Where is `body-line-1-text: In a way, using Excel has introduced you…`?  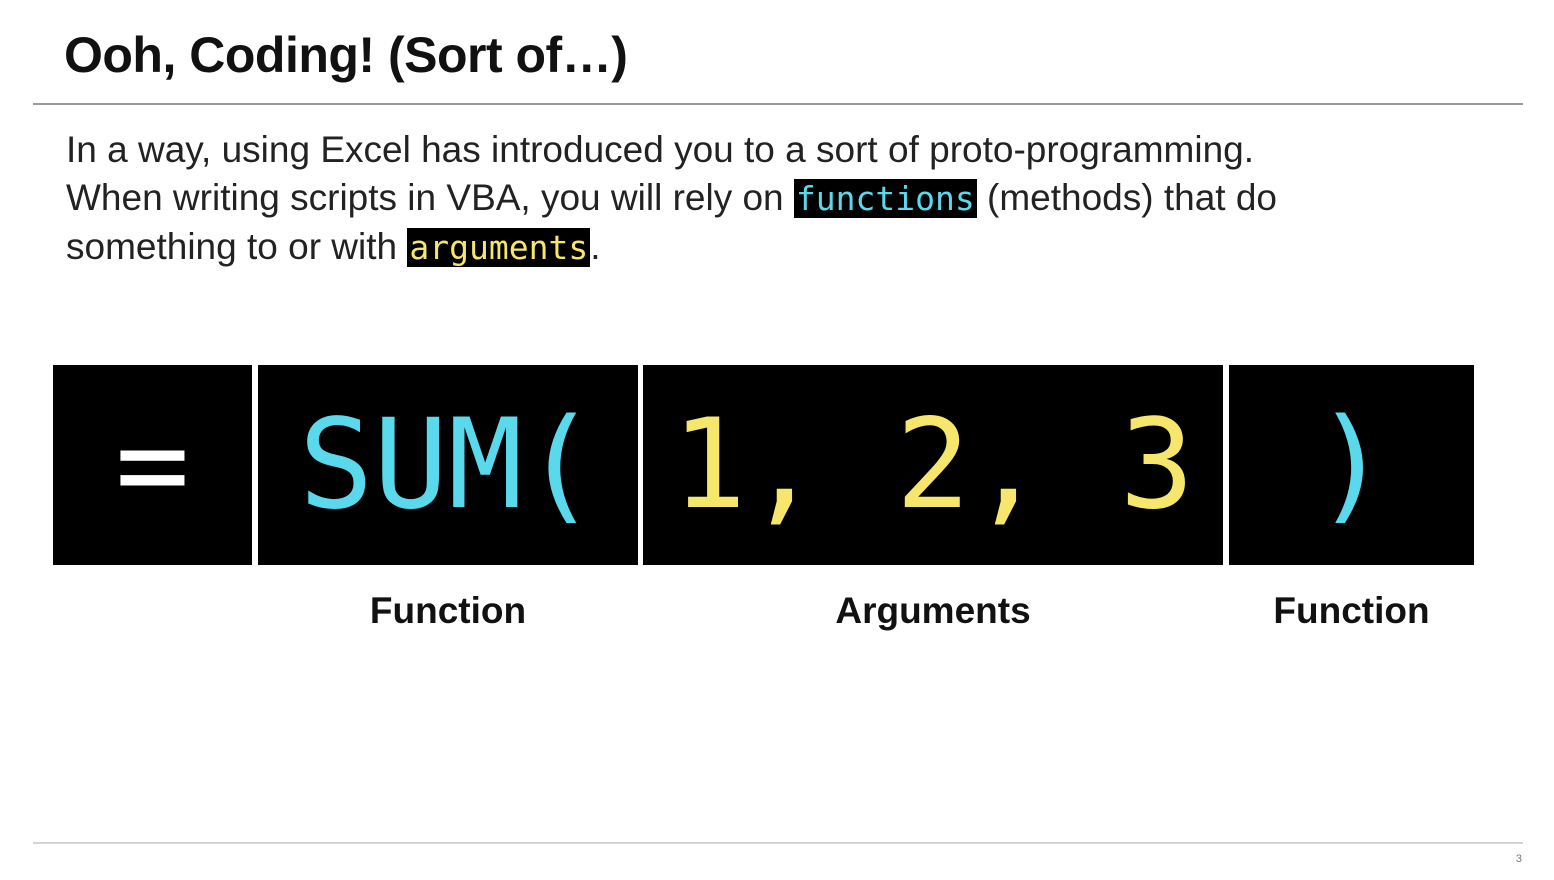
body-line-1-text: In a way, using Excel has introduced you… is located at coordinates (660, 149).